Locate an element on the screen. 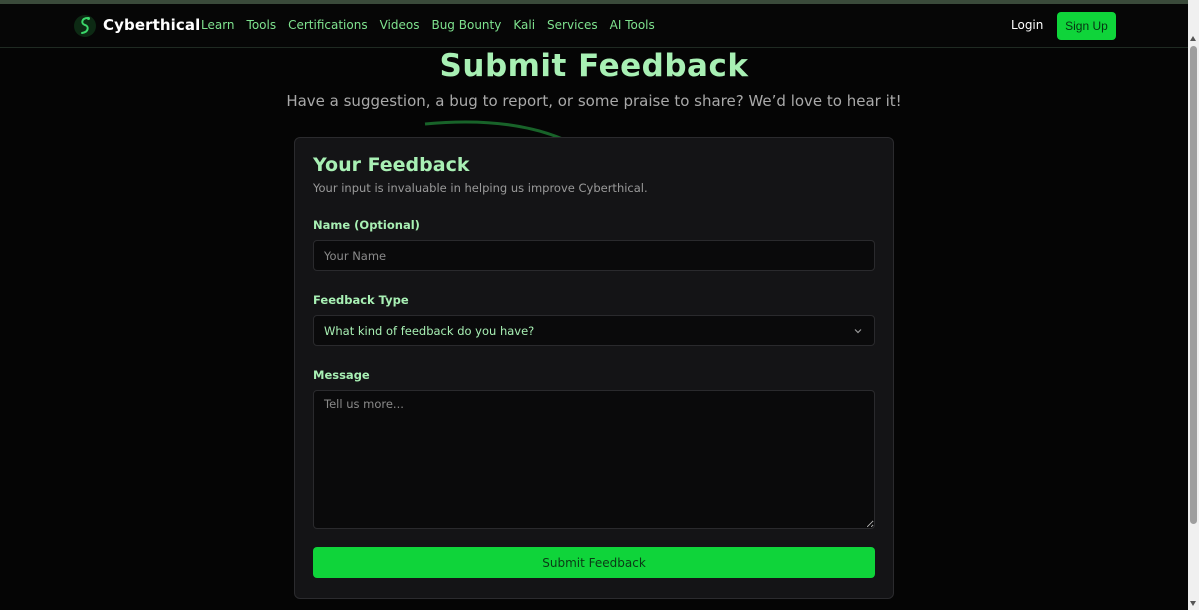  page-title: Submit Feedback is located at coordinates (594, 66).